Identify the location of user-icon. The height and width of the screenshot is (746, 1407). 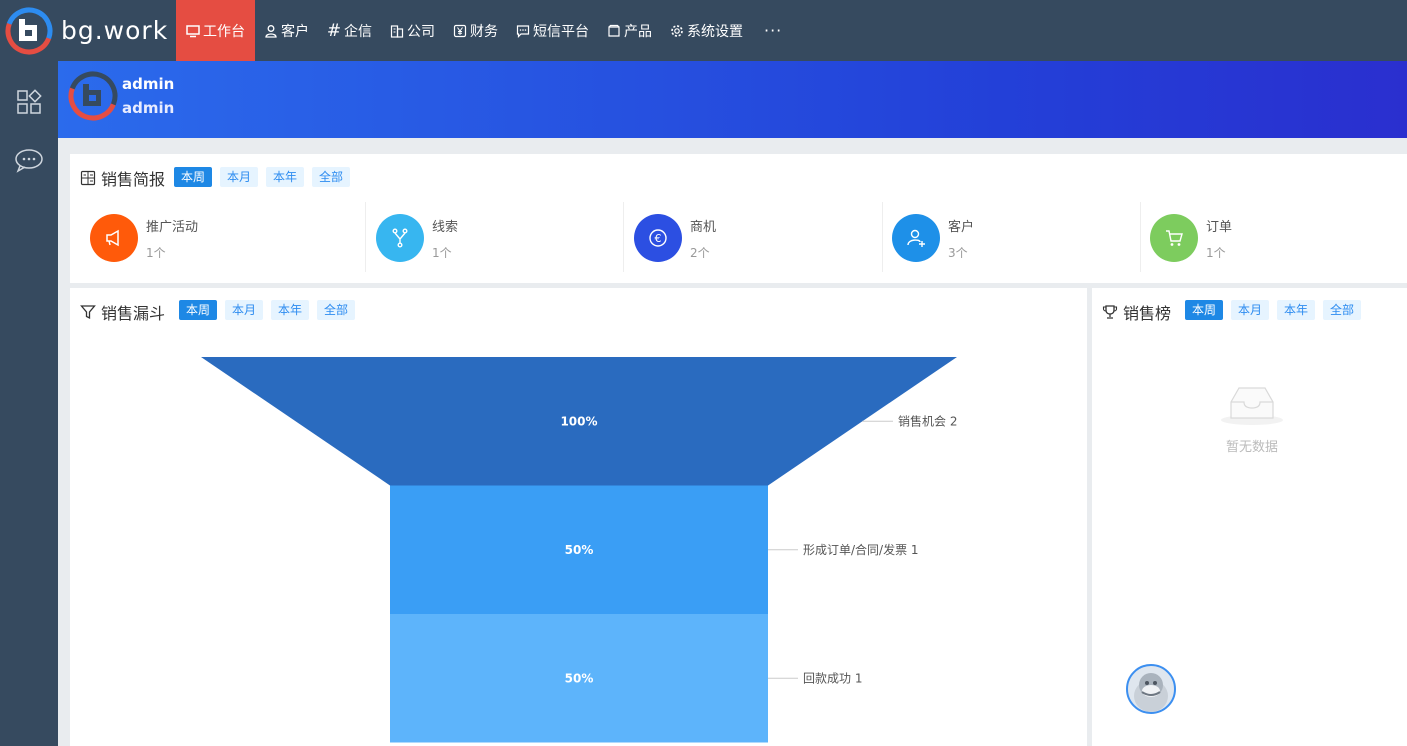
(271, 31).